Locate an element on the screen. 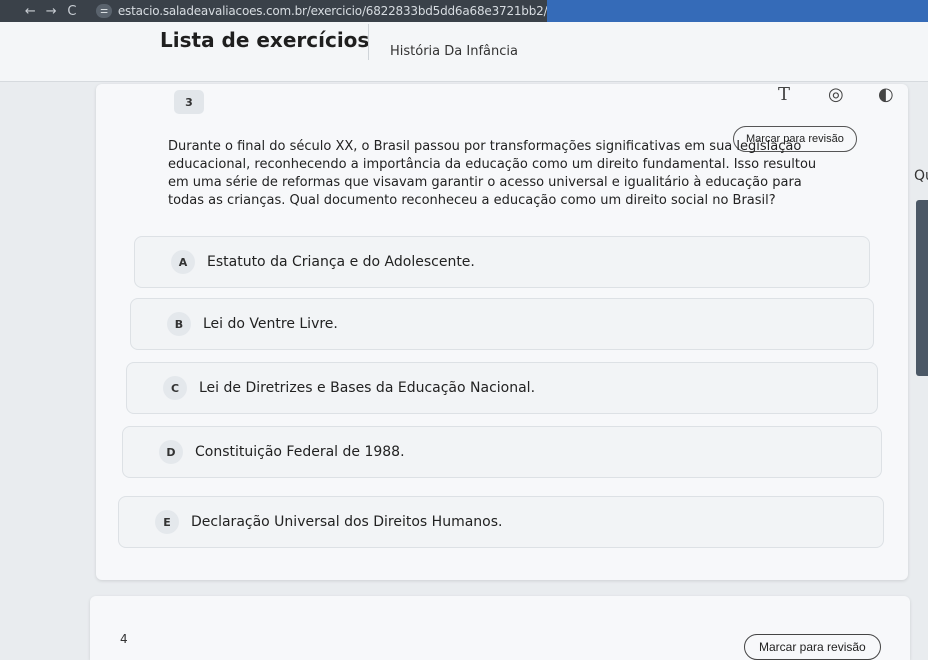 Image resolution: width=928 pixels, height=660 pixels. option-letter: B is located at coordinates (179, 324).